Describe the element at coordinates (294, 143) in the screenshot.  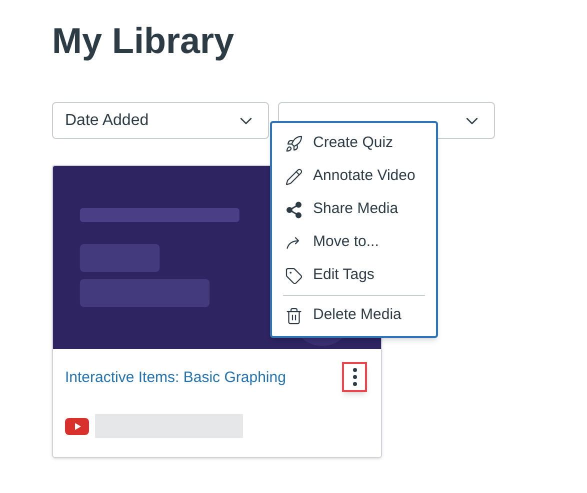
I see `rocket-icon` at that location.